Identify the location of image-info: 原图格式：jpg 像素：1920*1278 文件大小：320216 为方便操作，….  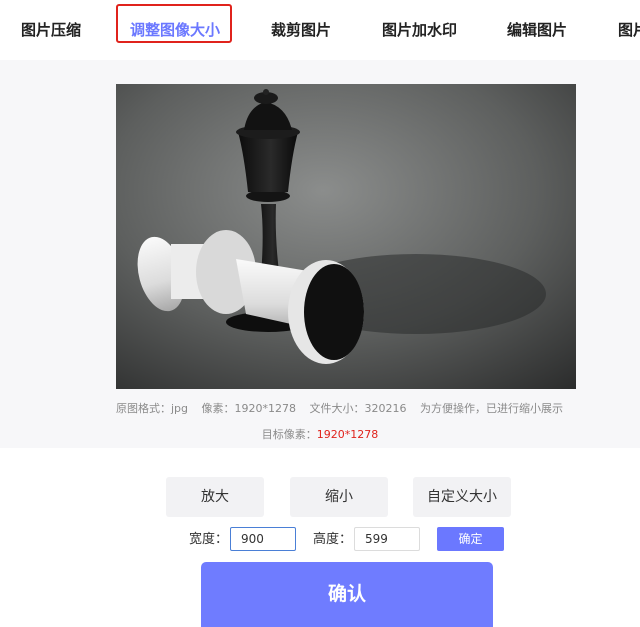
(351, 408).